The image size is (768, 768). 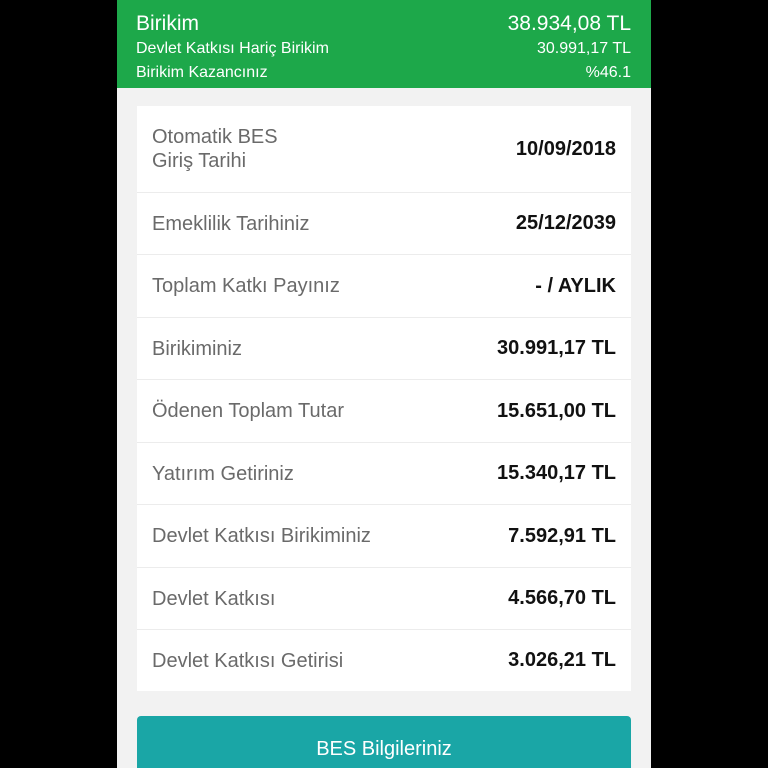 What do you see at coordinates (383, 24) in the screenshot?
I see `savings-total-row: Birikim 38.934,08 TL` at bounding box center [383, 24].